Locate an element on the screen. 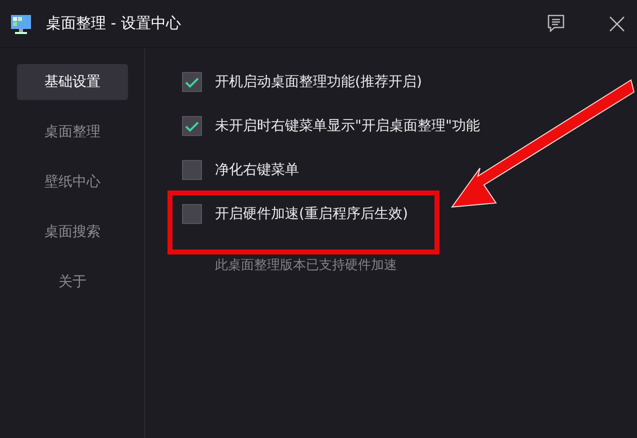 The height and width of the screenshot is (438, 637). sidebar-item: 桌面整理 is located at coordinates (72, 132).